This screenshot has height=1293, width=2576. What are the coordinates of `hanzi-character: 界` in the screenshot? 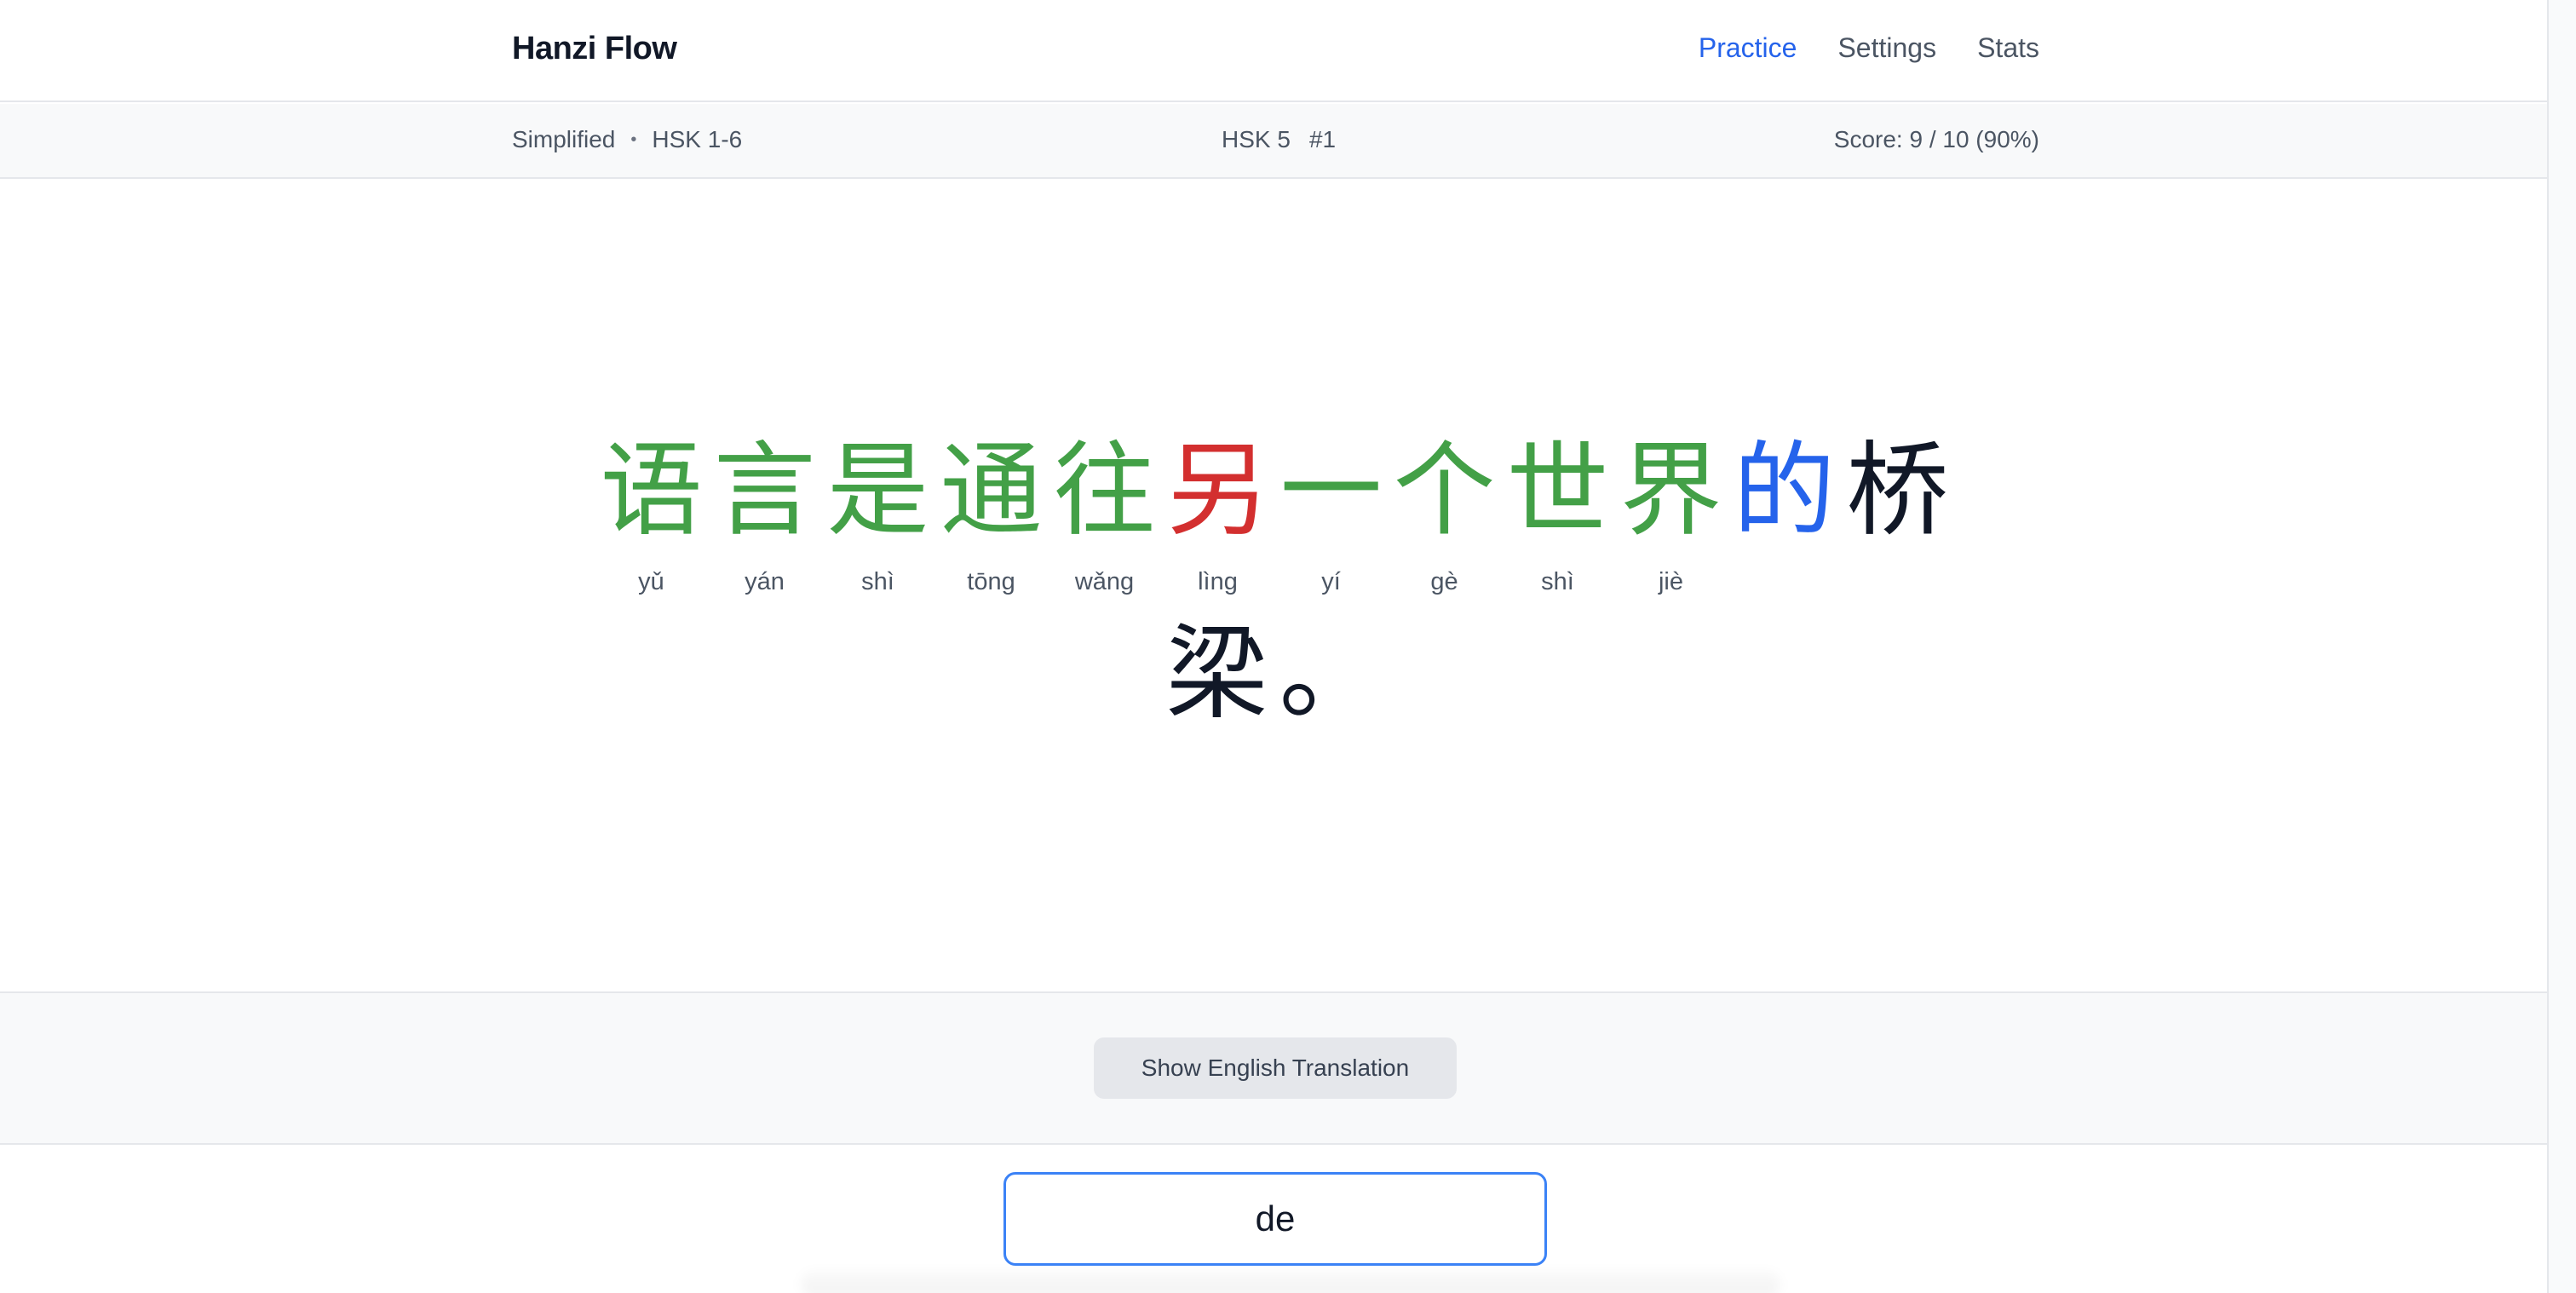 It's located at (1671, 491).